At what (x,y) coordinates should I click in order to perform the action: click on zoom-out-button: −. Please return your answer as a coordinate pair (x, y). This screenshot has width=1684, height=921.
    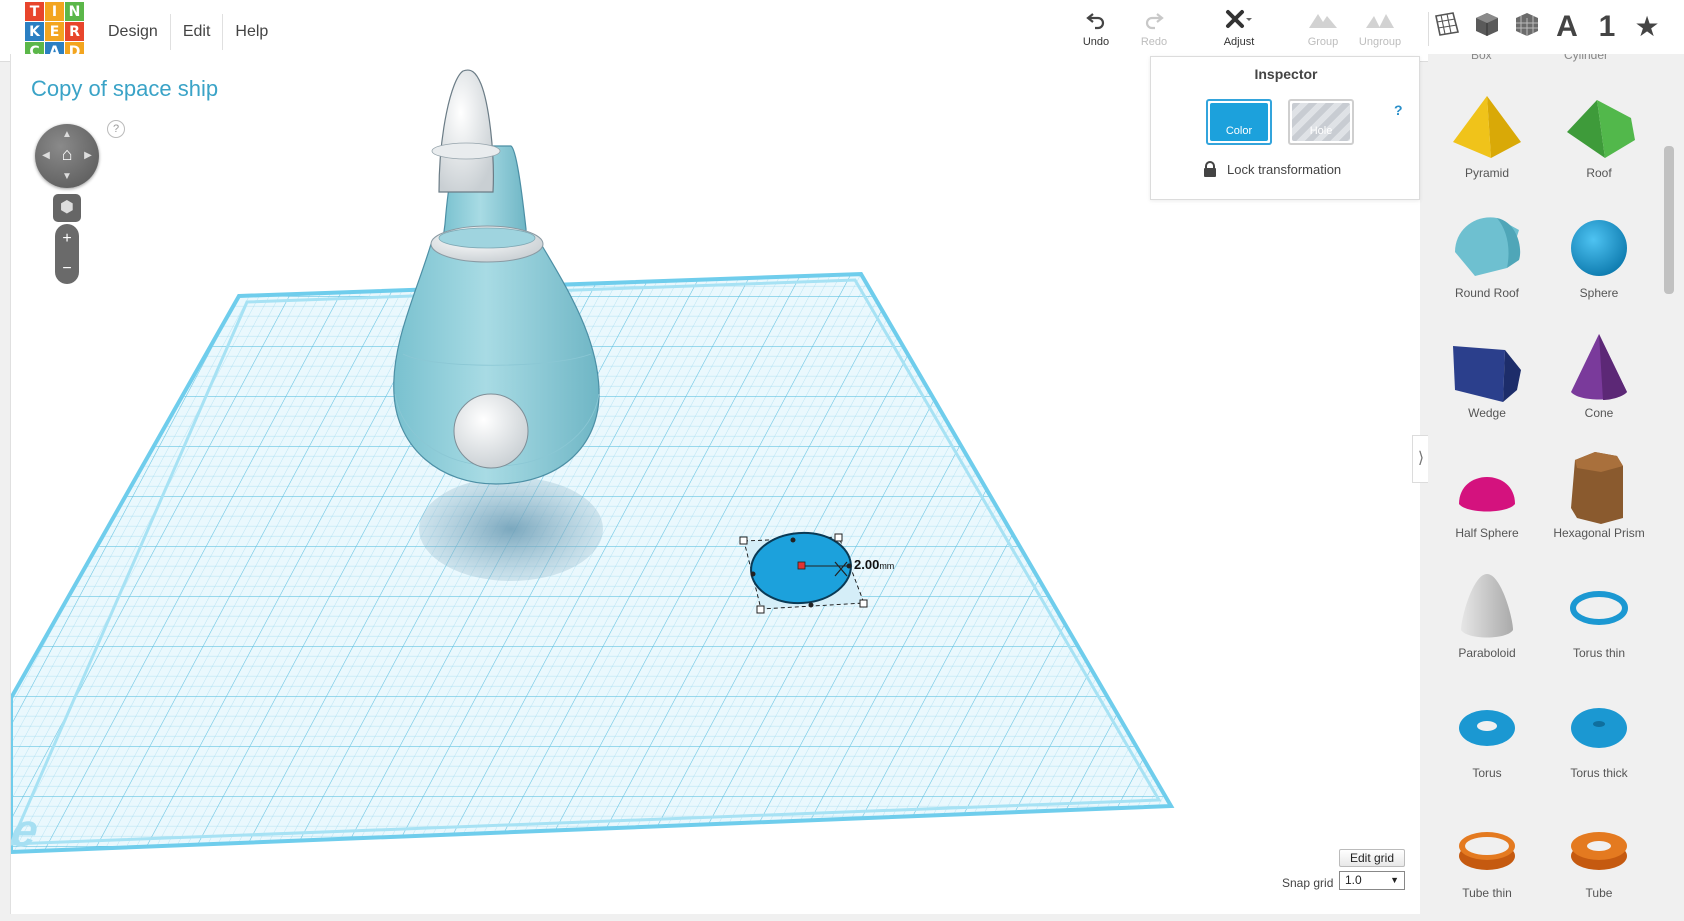
    Looking at the image, I should click on (67, 269).